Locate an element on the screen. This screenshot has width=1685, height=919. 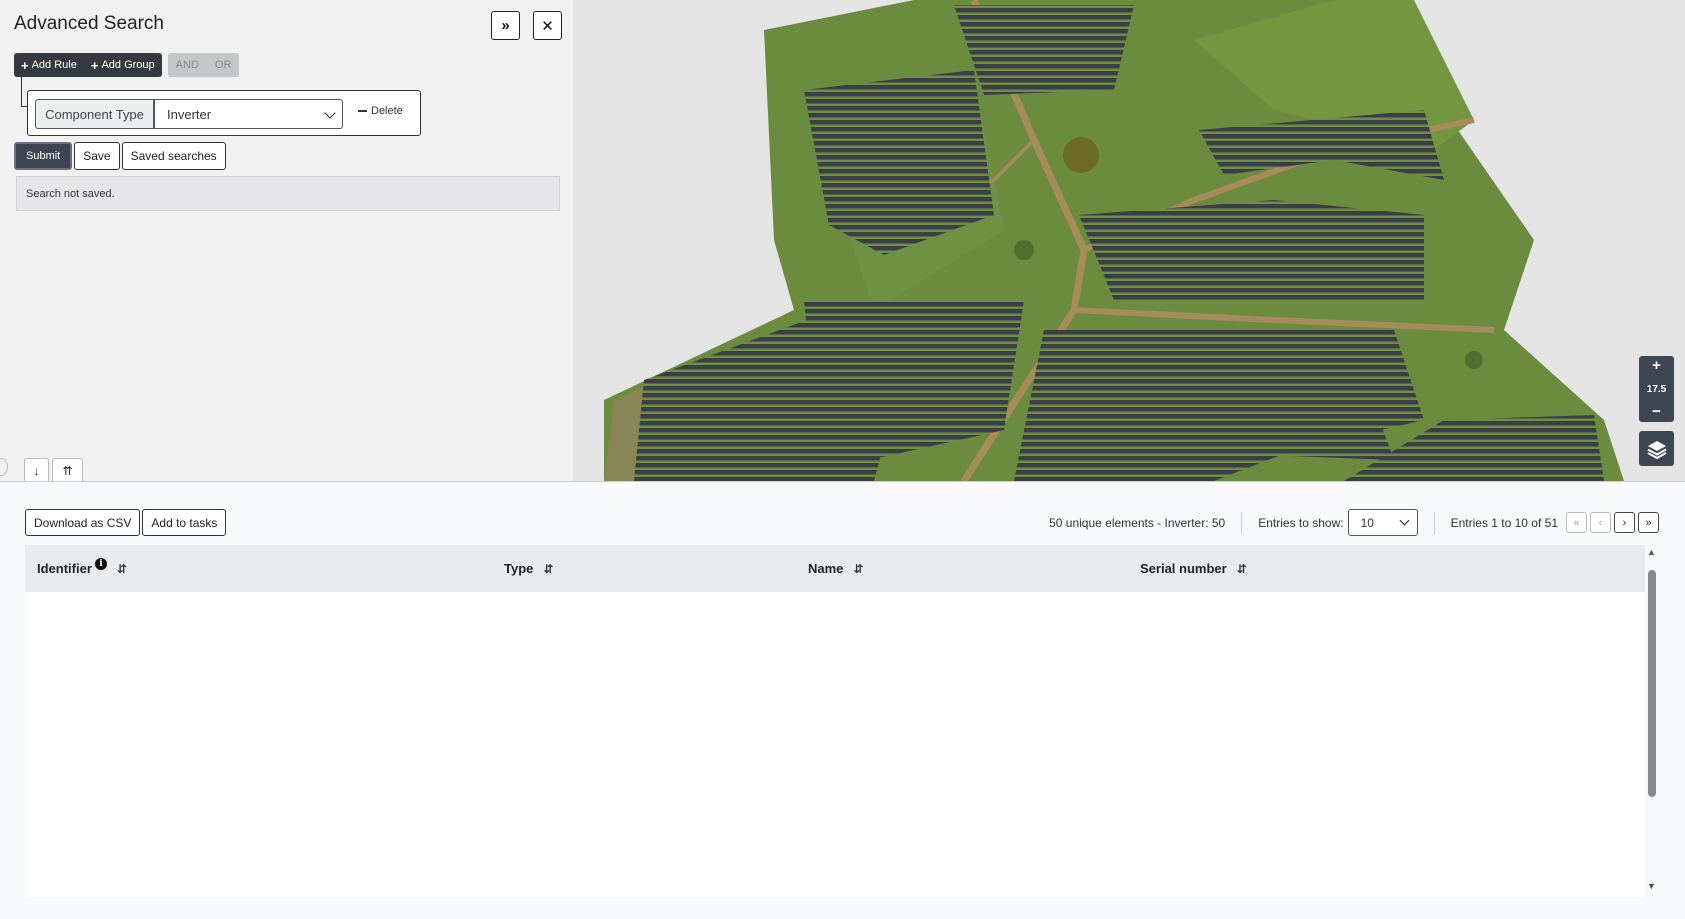
column-label: Serial number is located at coordinates (1183, 568).